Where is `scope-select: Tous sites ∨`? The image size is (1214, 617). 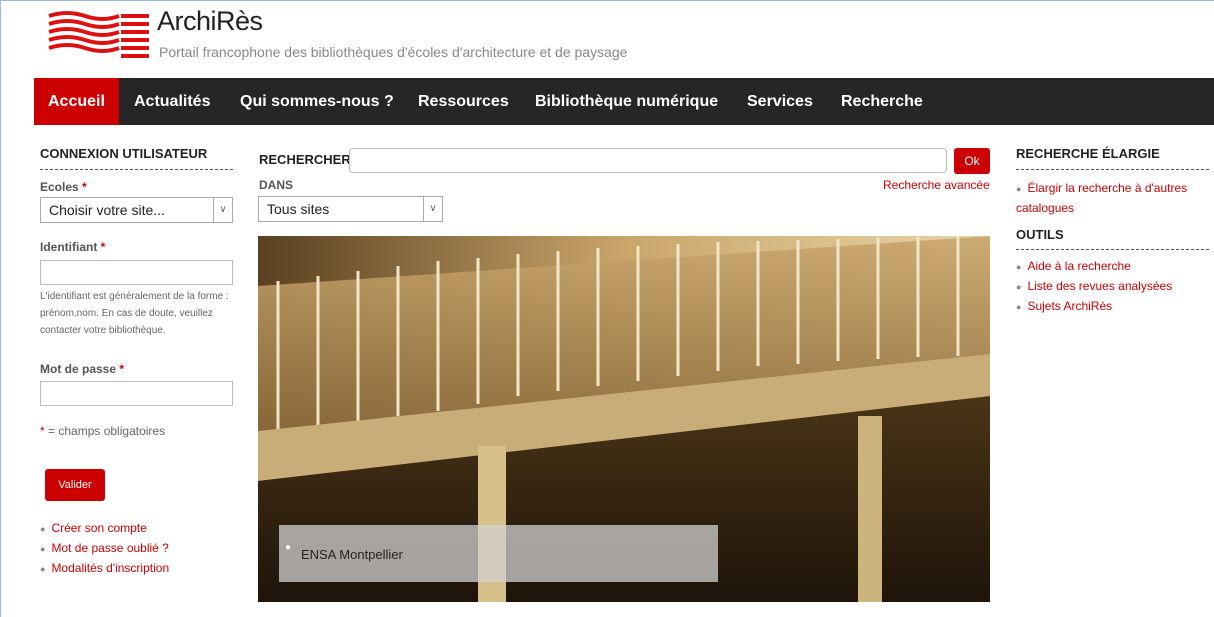 scope-select: Tous sites ∨ is located at coordinates (350, 209).